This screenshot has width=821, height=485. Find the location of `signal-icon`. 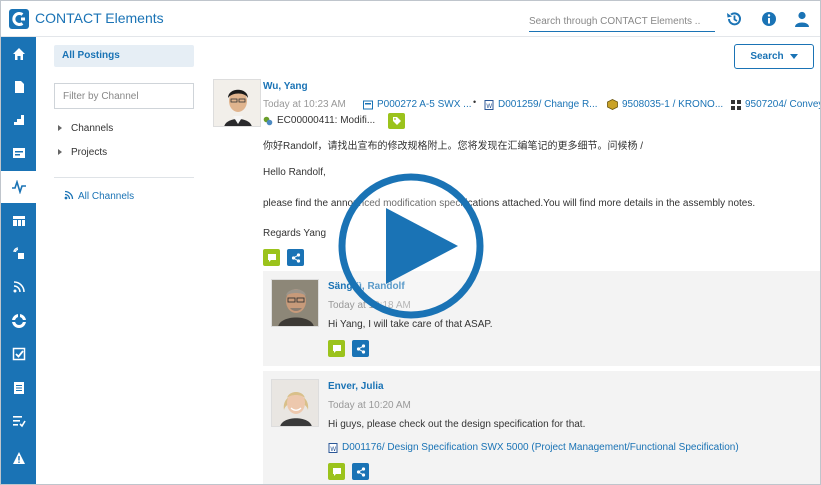

signal-icon is located at coordinates (18, 287).